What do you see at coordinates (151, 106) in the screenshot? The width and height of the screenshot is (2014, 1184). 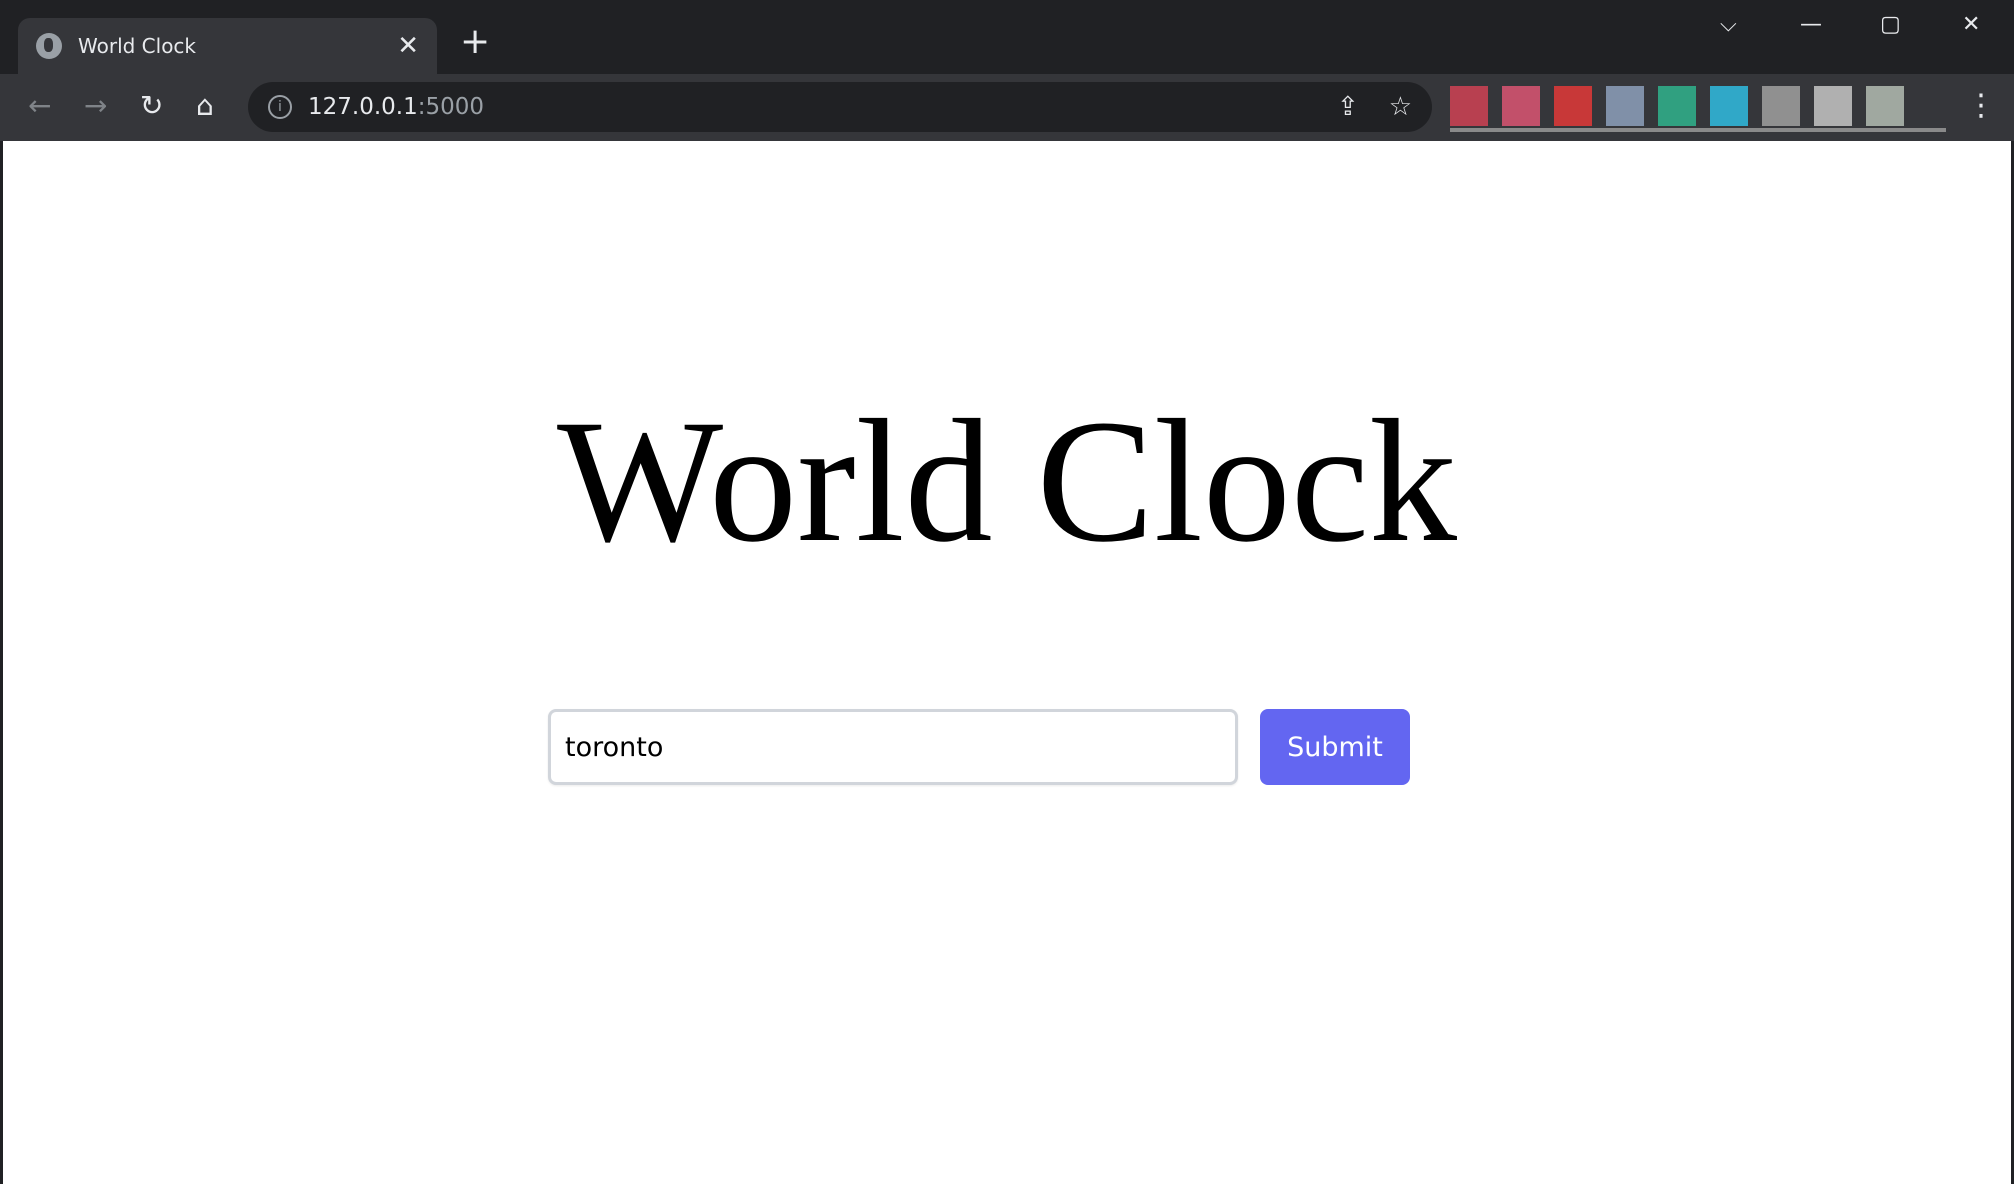 I see `reload-button: ↻` at bounding box center [151, 106].